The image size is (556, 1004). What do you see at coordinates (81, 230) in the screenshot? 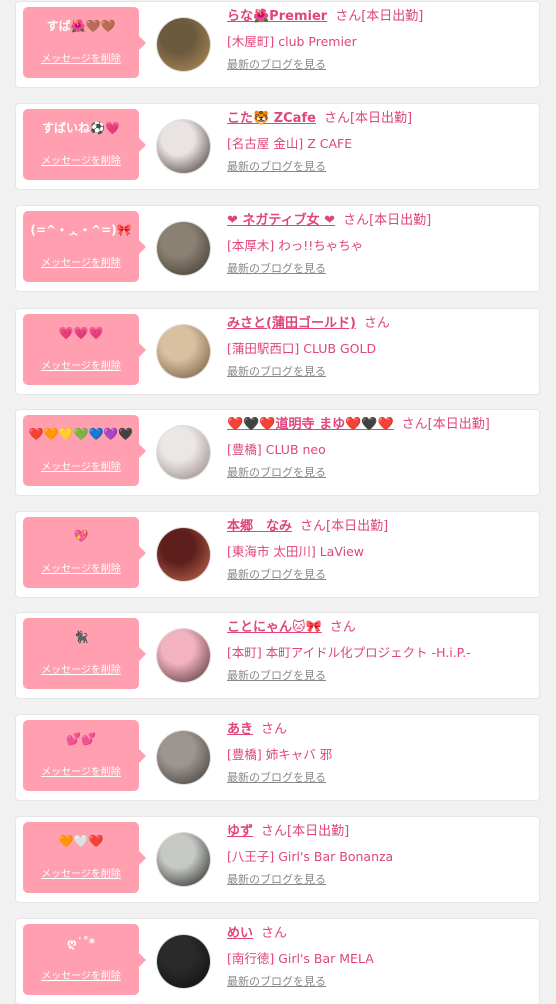
I see `message-text: (=^・ᆺ・^=)🎀` at bounding box center [81, 230].